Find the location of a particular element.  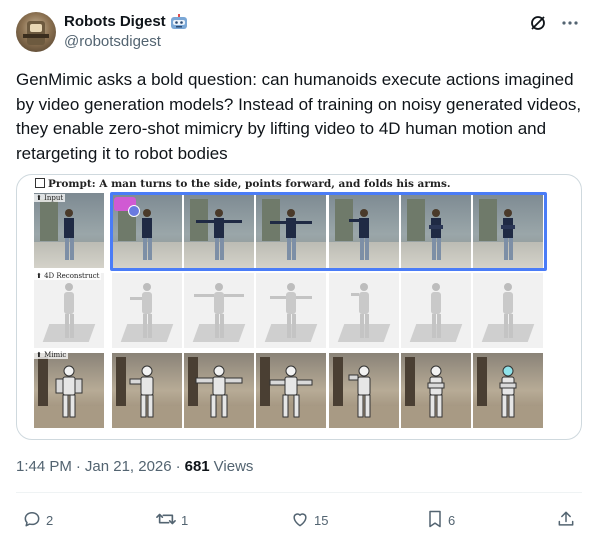

divider is located at coordinates (299, 492).